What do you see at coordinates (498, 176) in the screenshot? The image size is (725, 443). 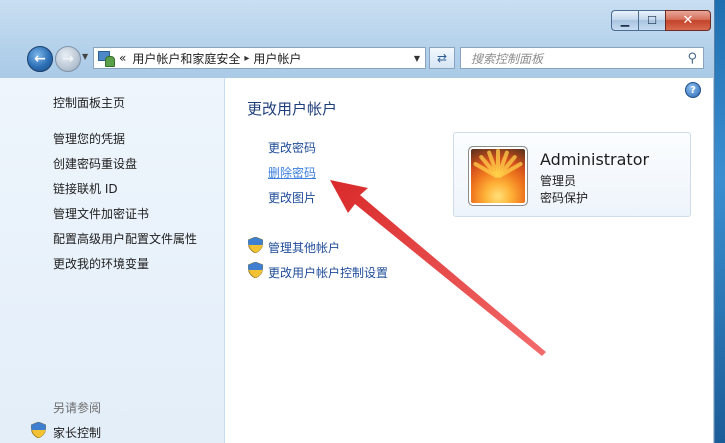 I see `avatar` at bounding box center [498, 176].